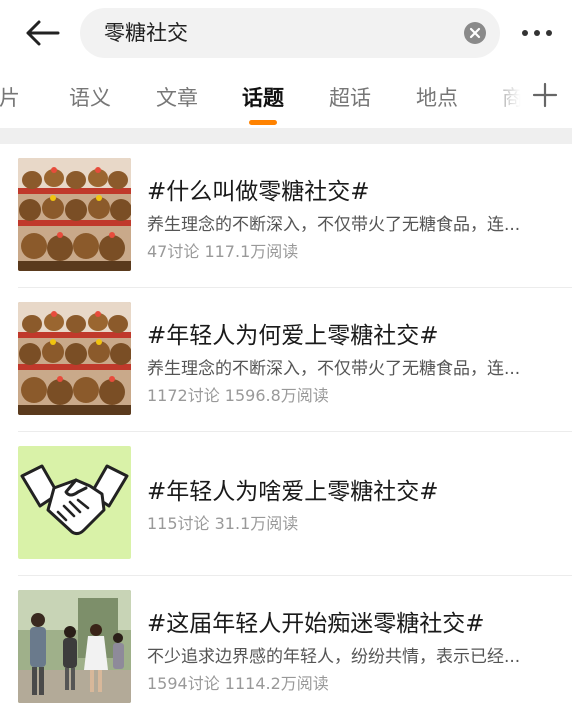  I want to click on back-button, so click(42, 33).